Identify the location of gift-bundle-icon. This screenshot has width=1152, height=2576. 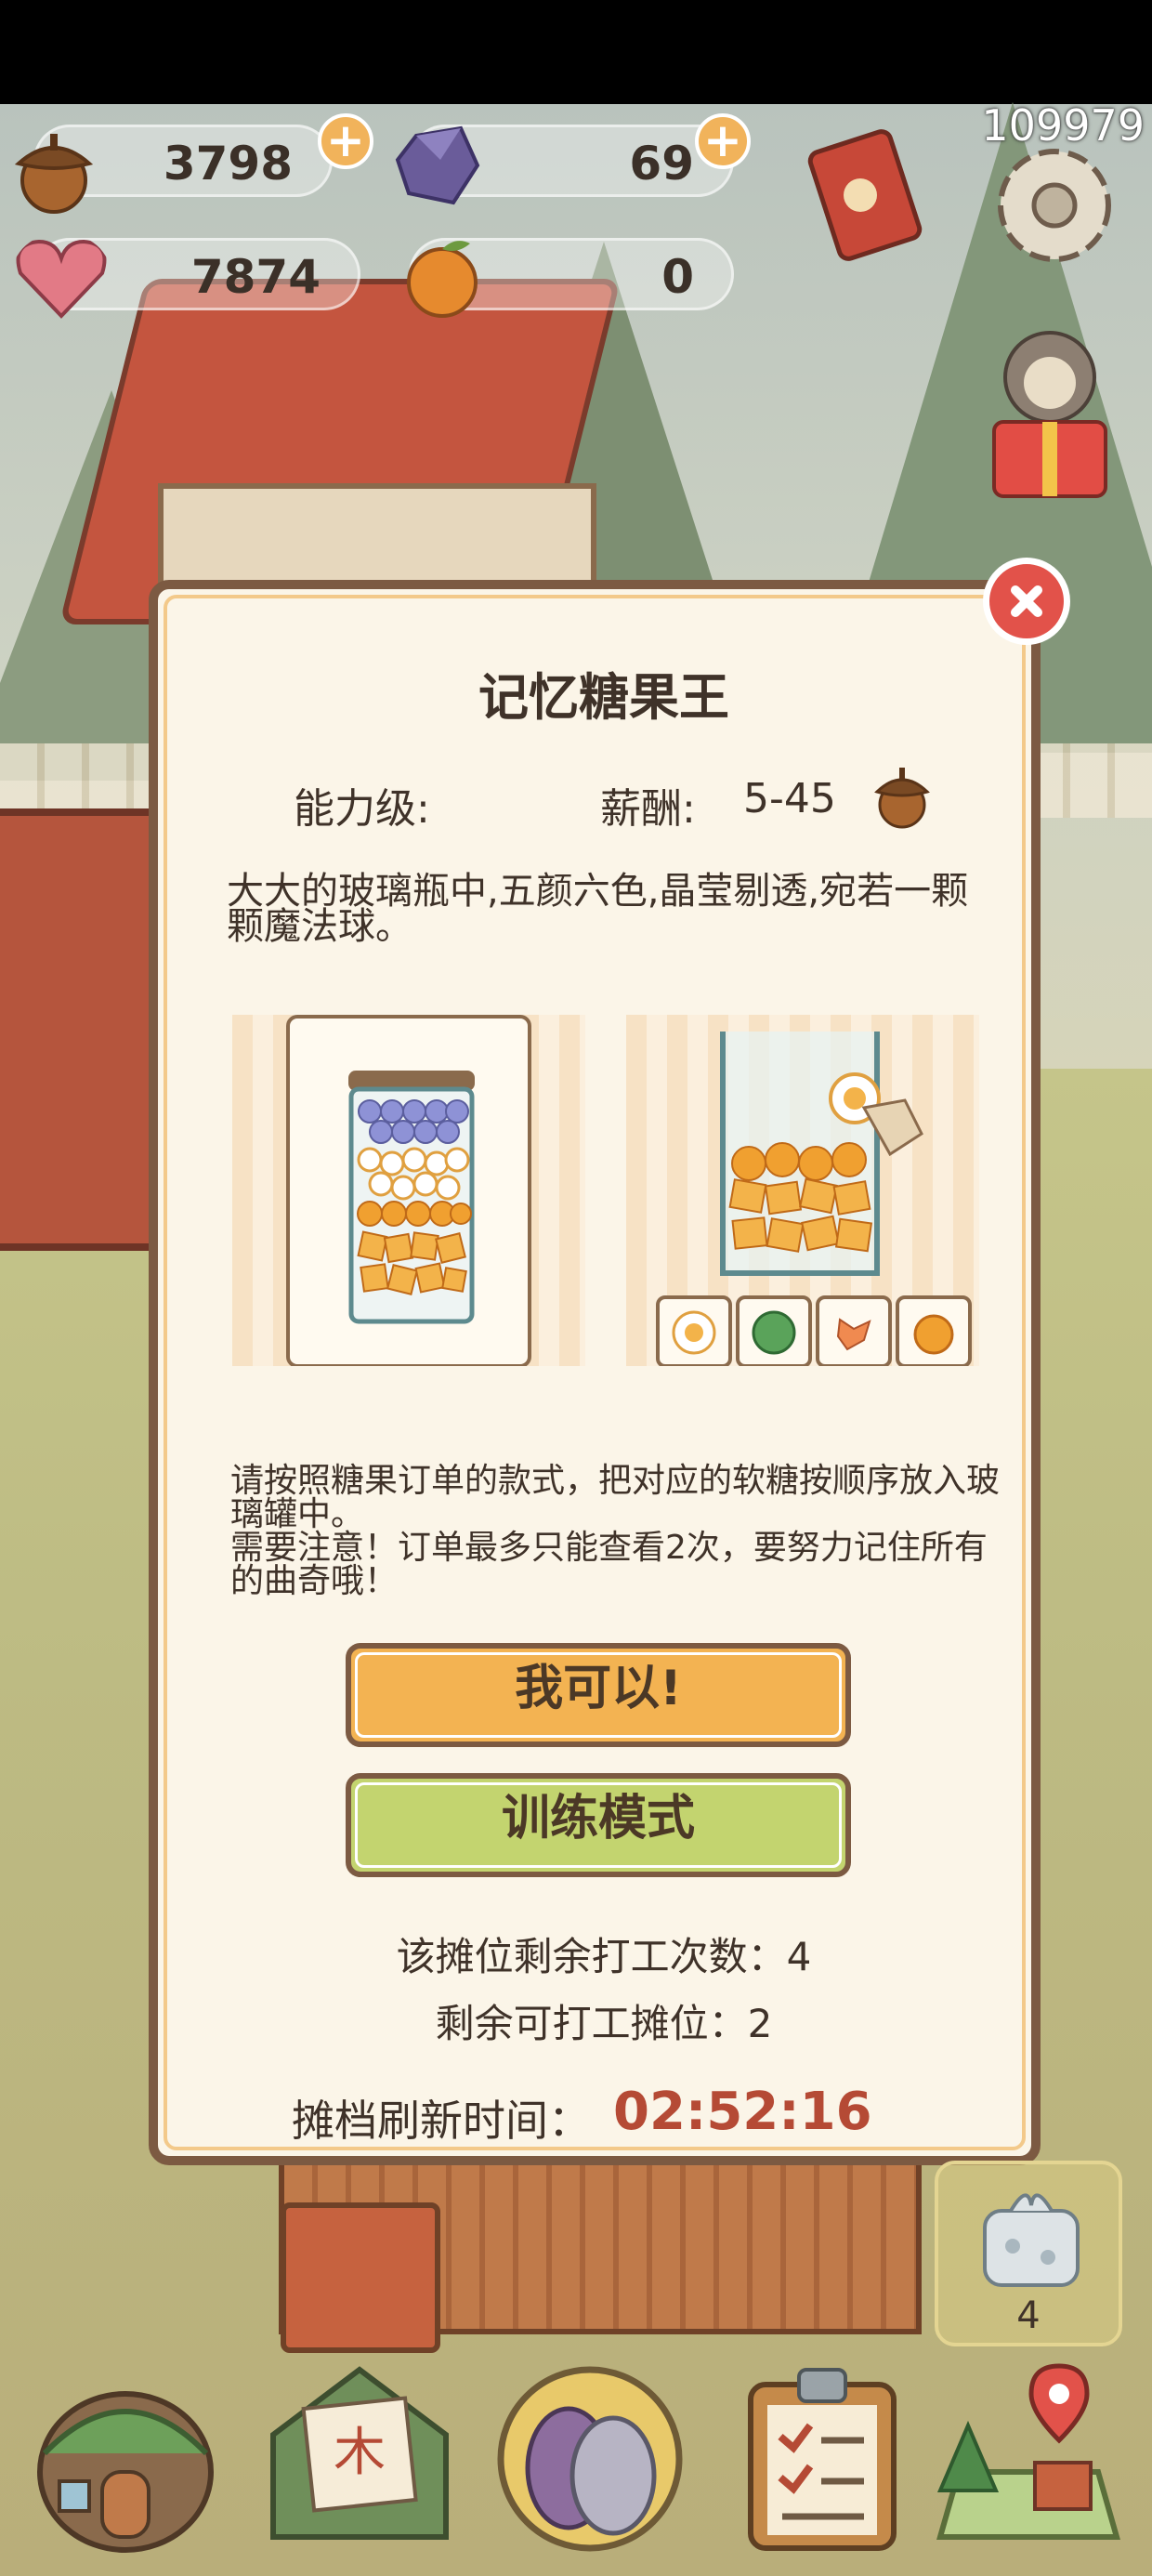
(1031, 2240).